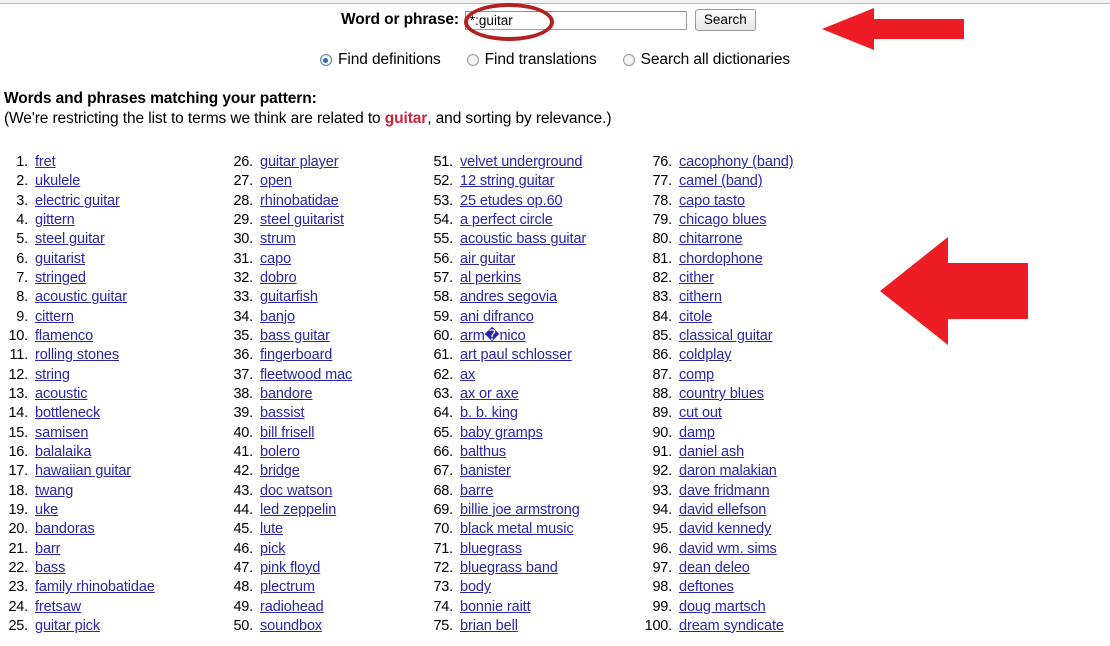  Describe the element at coordinates (575, 20) in the screenshot. I see `search-input` at that location.